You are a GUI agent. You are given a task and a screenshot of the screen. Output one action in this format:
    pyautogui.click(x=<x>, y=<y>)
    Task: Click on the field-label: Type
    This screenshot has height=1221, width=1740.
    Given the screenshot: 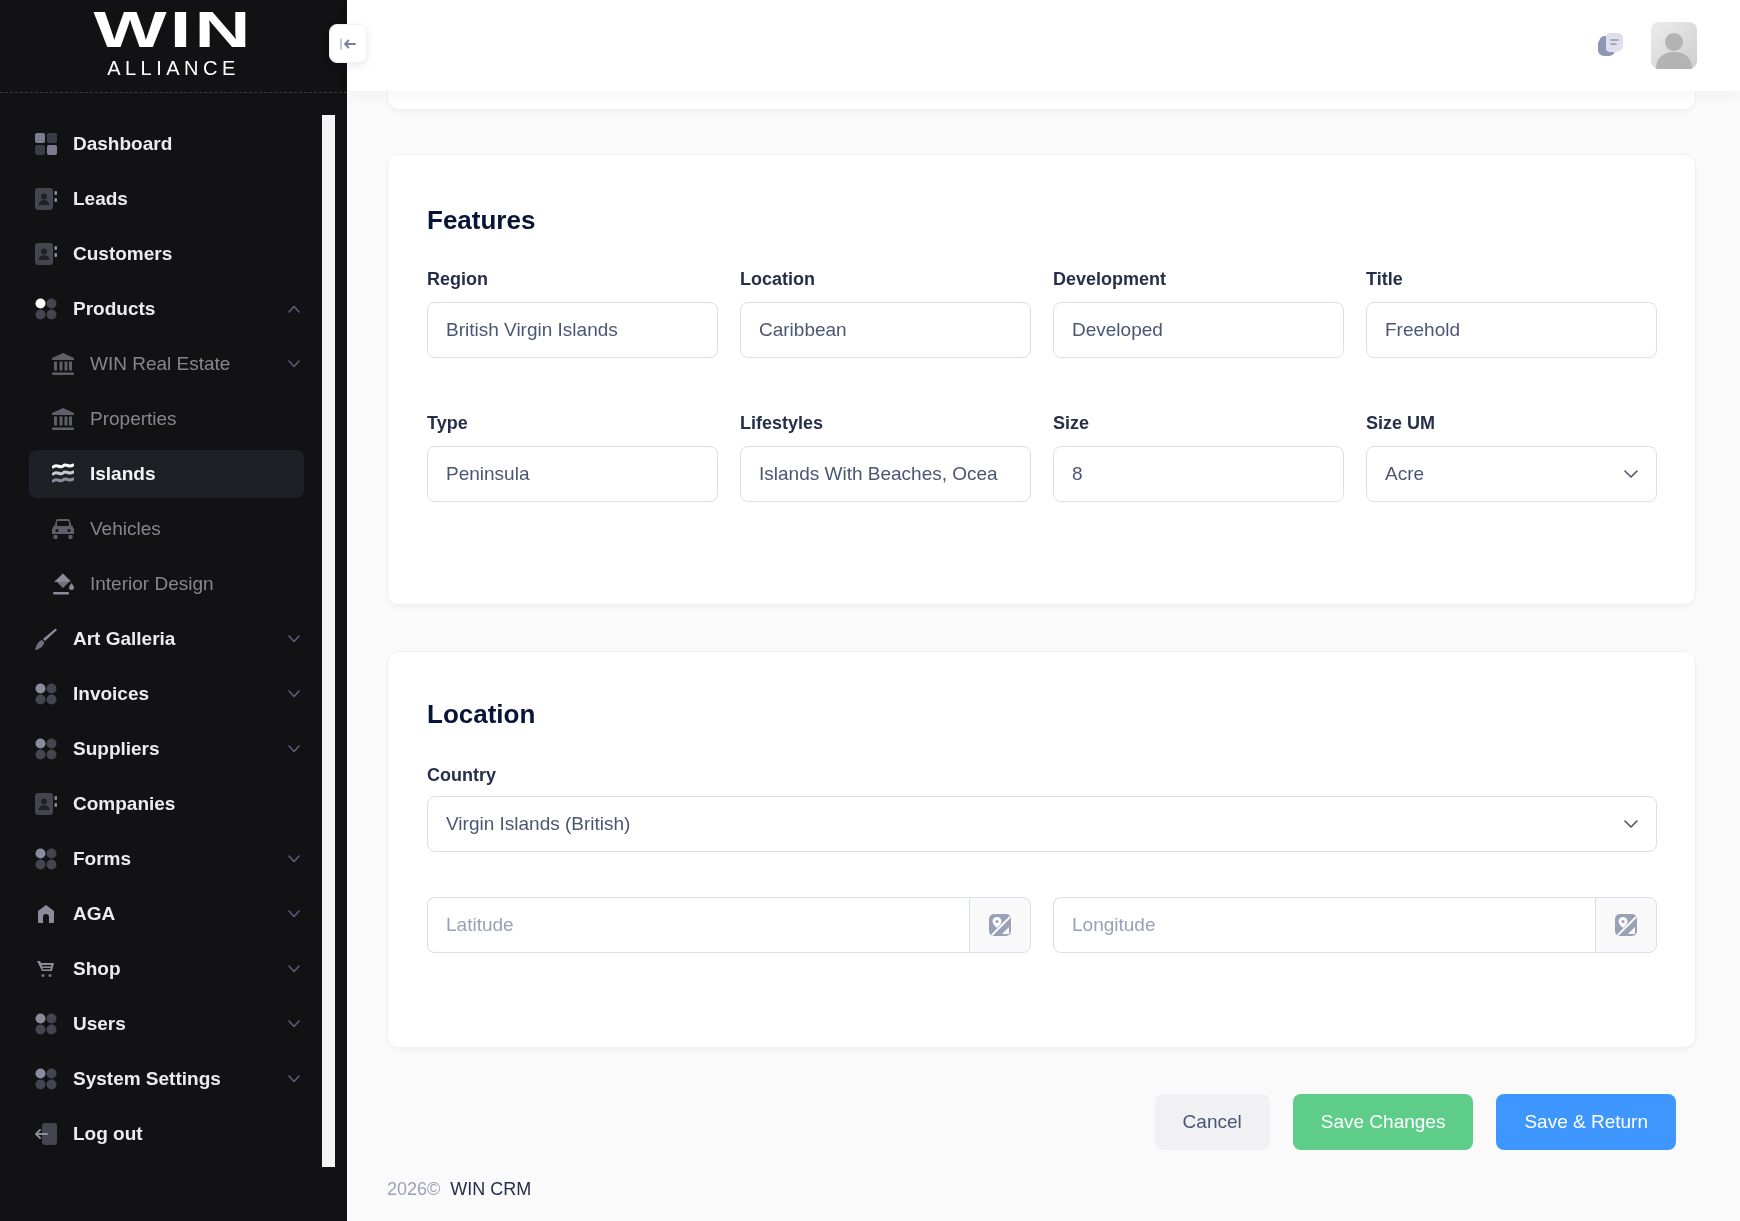 What is the action you would take?
    pyautogui.click(x=448, y=423)
    